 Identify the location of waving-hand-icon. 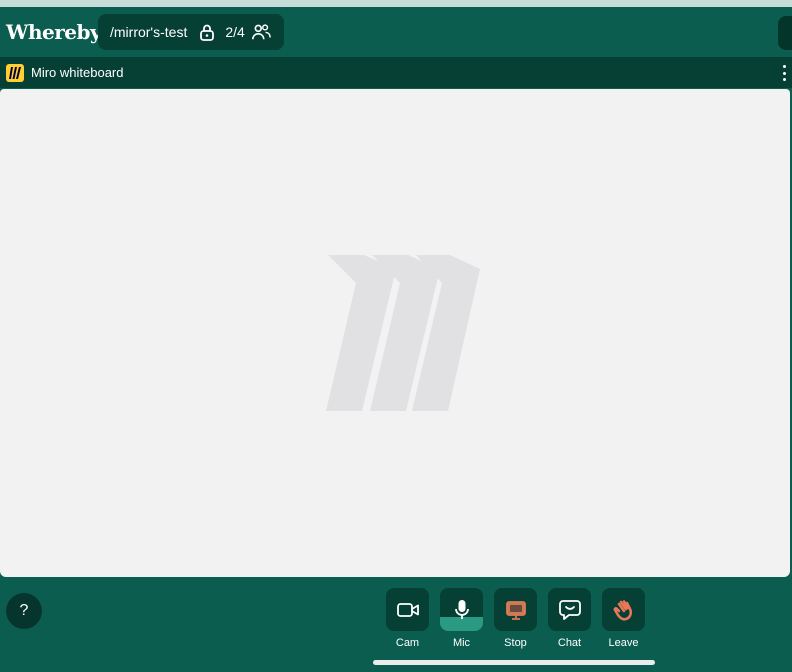
(622, 610).